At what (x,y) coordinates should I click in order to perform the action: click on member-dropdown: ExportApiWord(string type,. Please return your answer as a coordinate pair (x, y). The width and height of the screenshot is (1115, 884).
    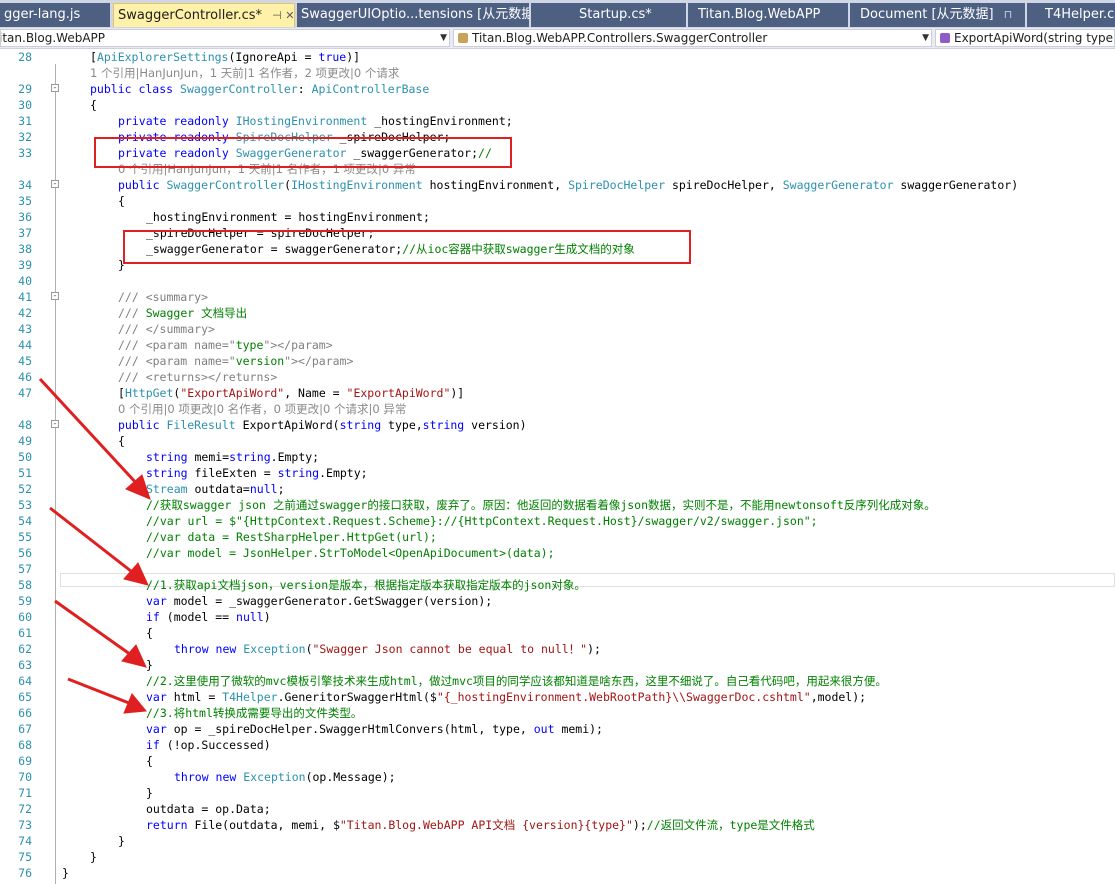
    Looking at the image, I should click on (1025, 38).